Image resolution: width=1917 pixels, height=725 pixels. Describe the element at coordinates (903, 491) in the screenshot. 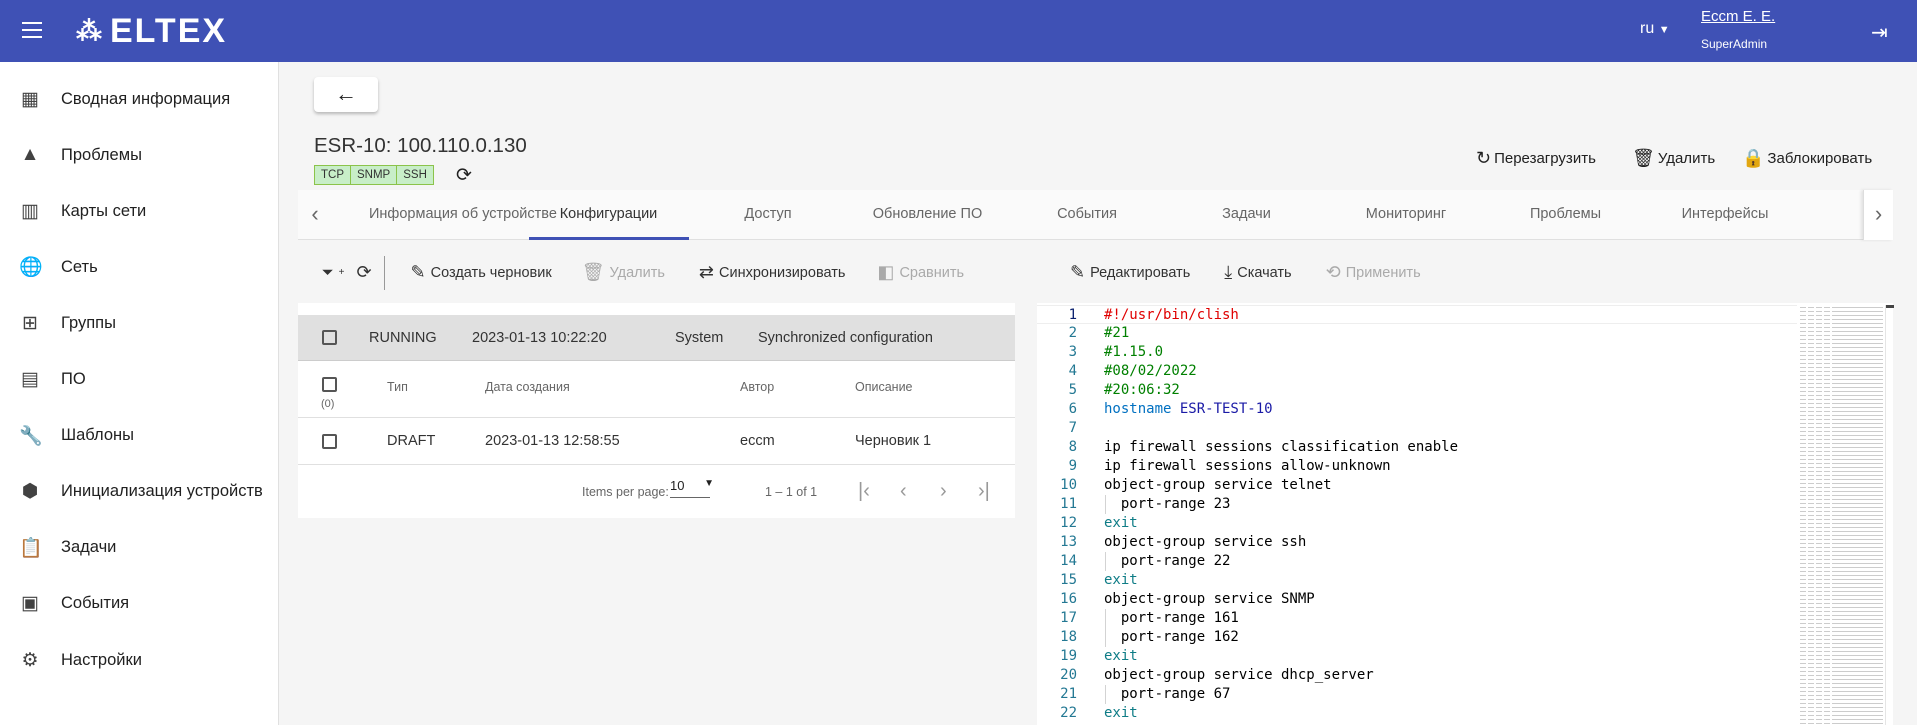

I see `prev-page-button: ‹` at that location.